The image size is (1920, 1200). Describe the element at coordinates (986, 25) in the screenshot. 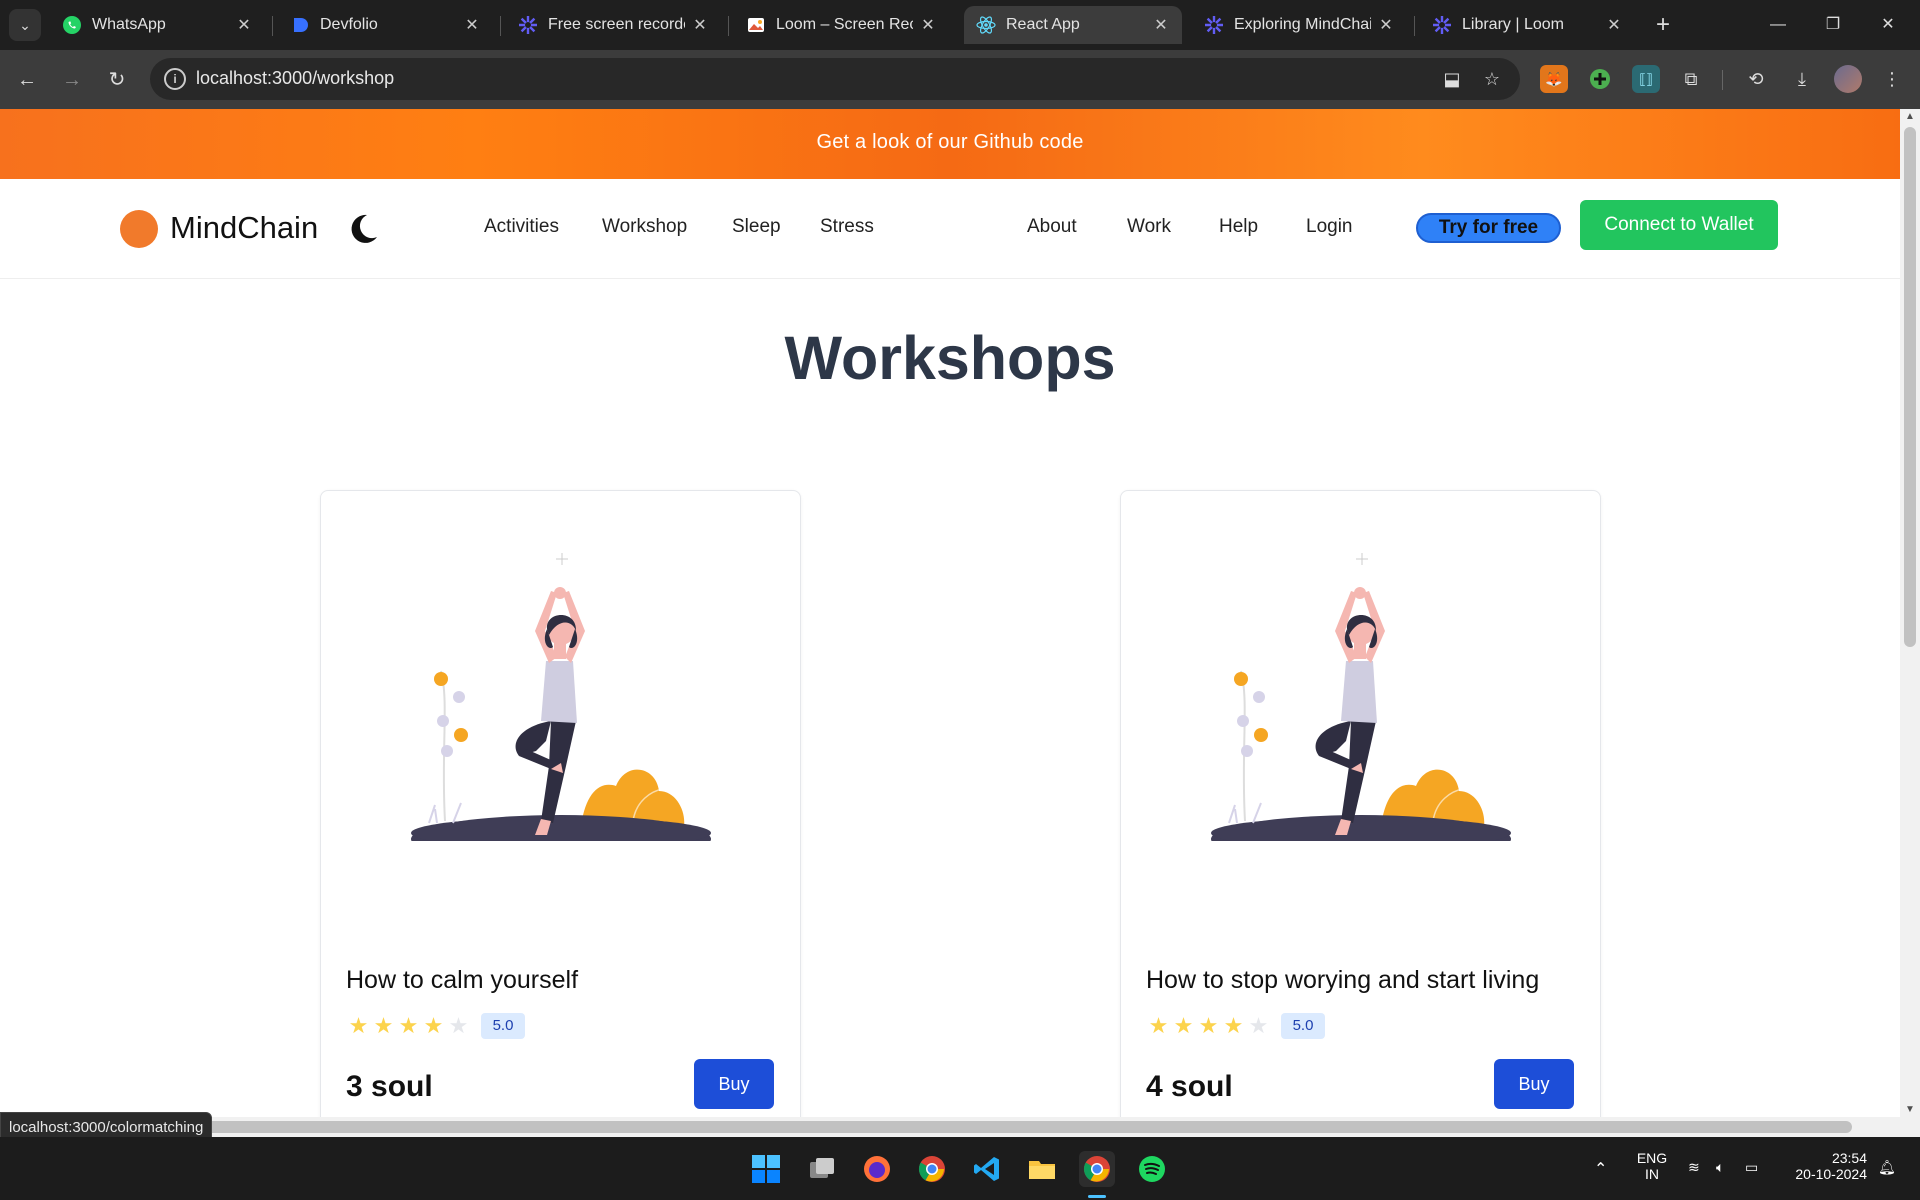

I see `react-icon` at that location.